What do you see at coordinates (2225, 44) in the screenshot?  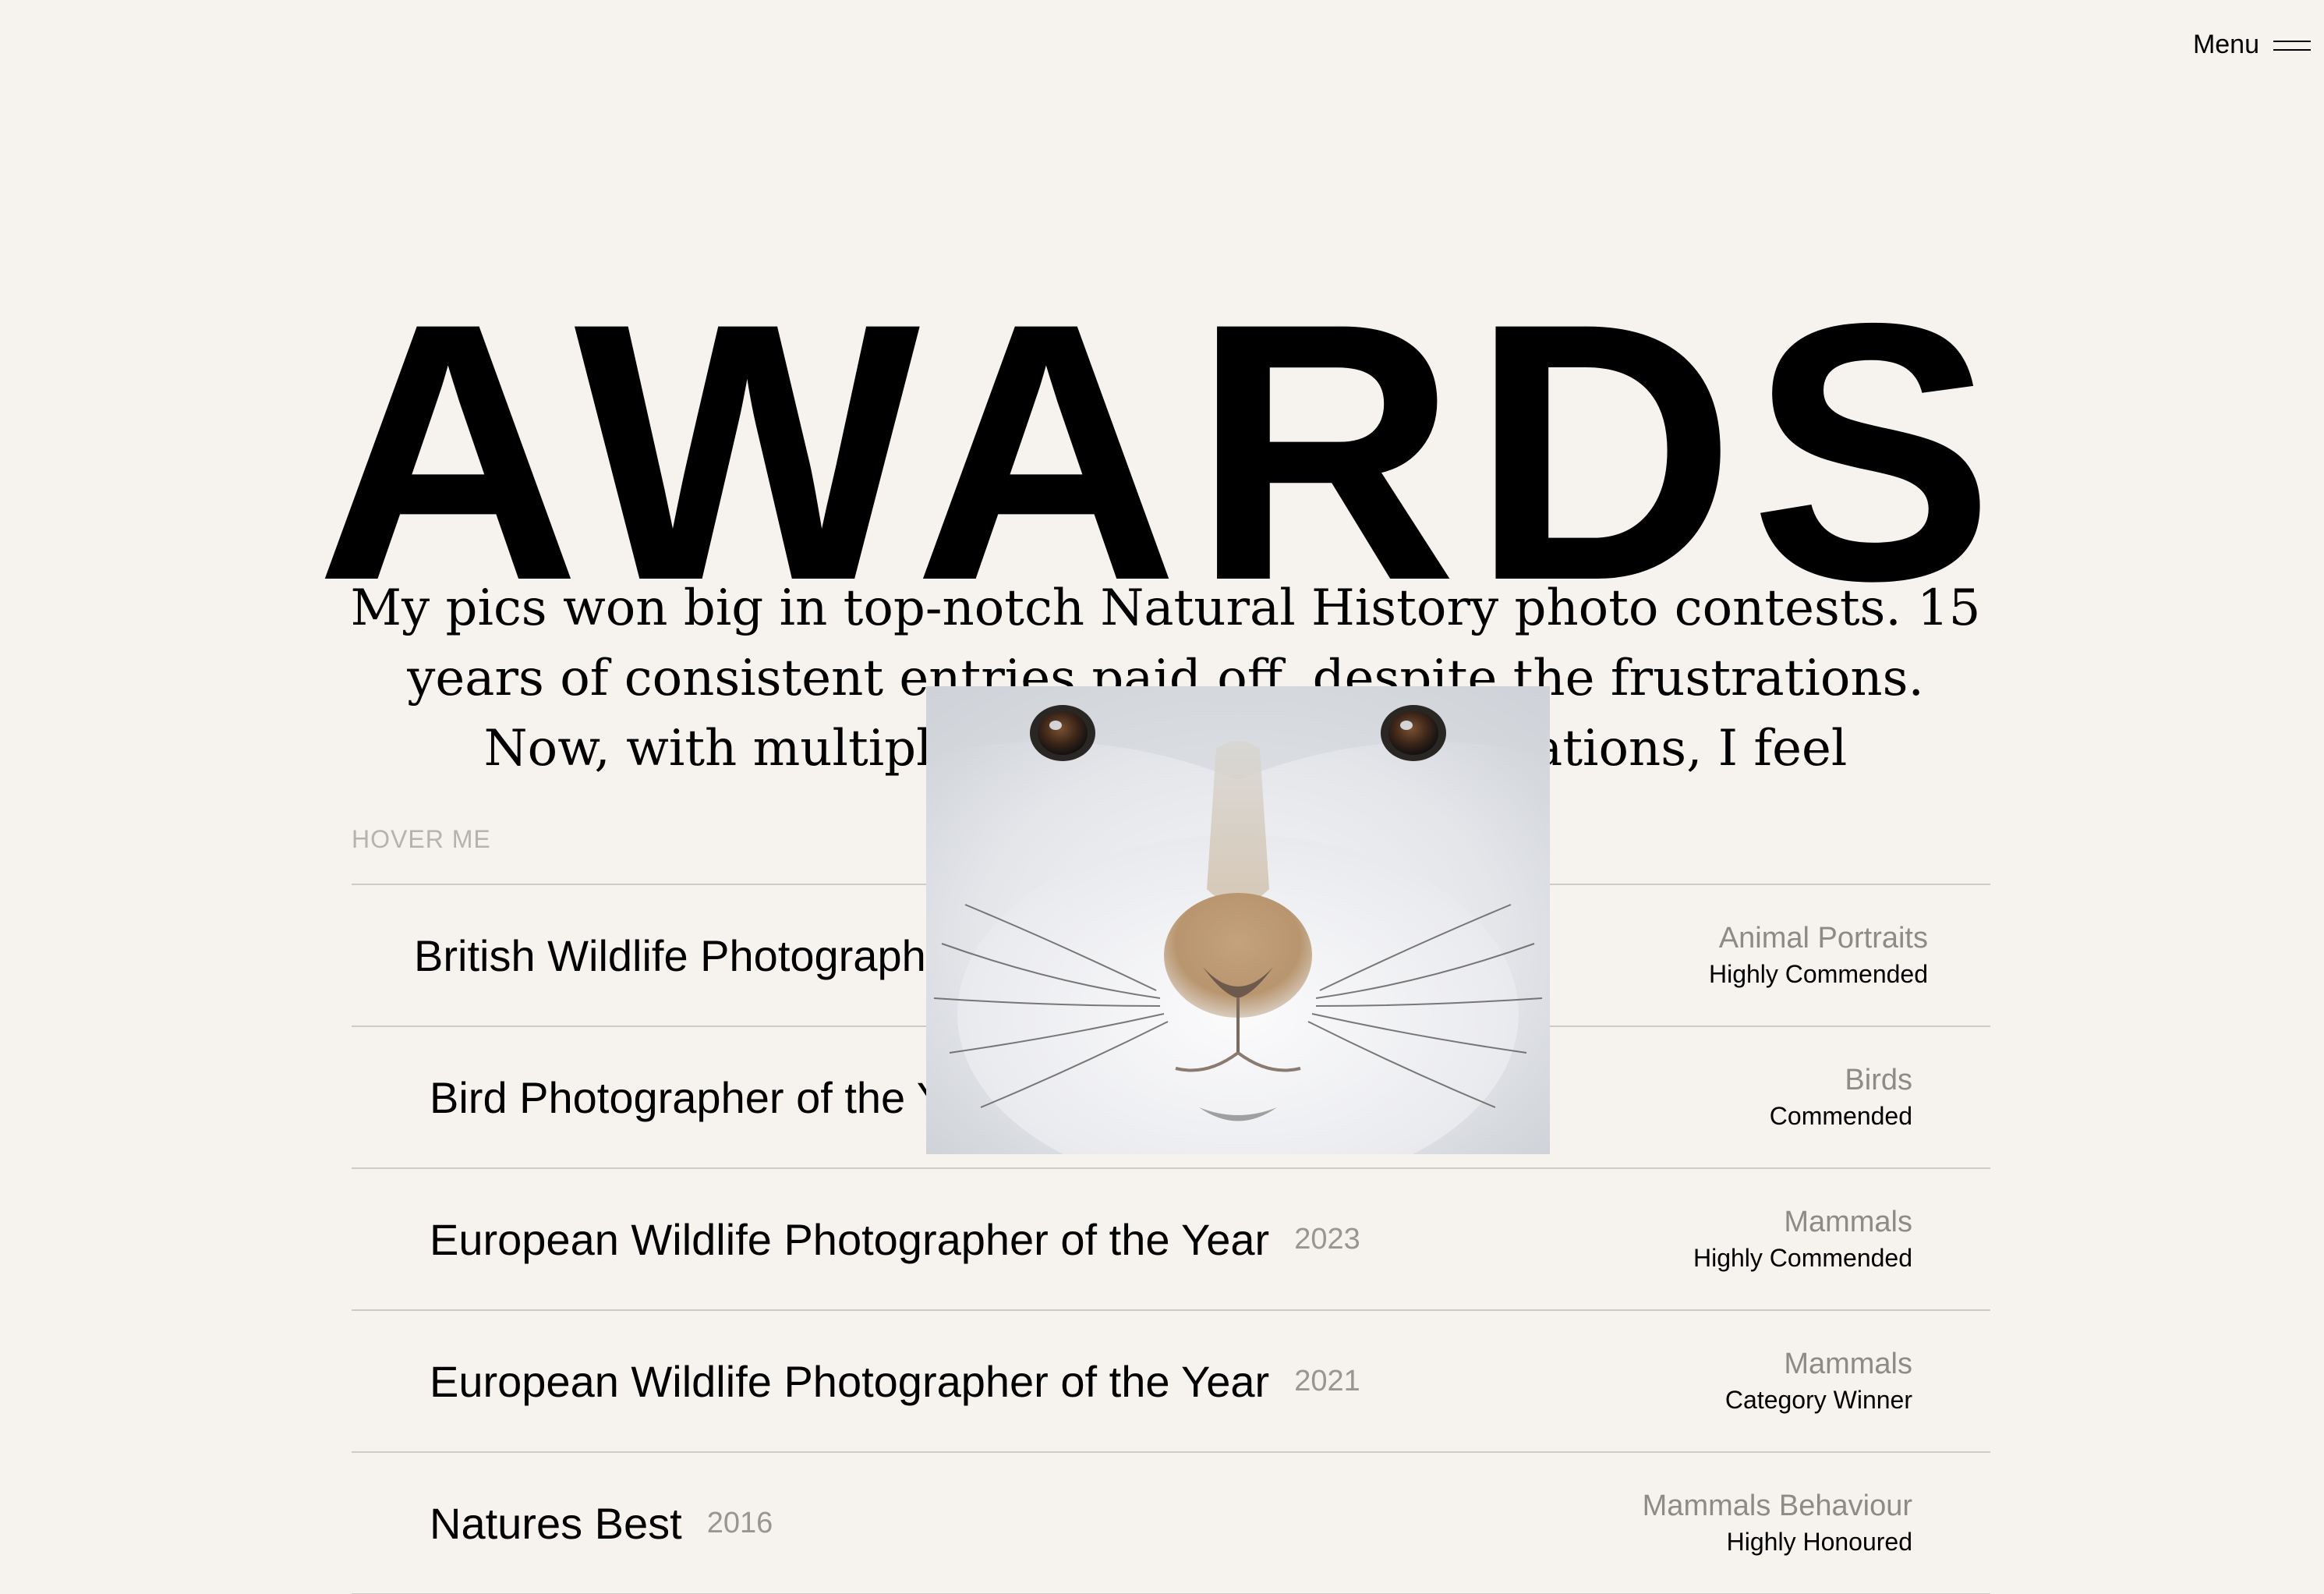 I see `menu-label: Menu` at bounding box center [2225, 44].